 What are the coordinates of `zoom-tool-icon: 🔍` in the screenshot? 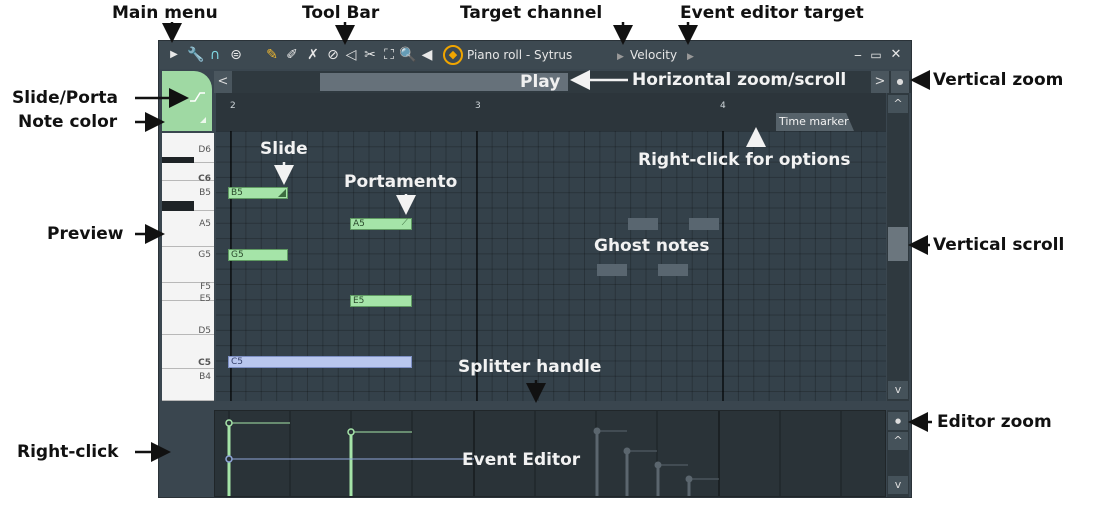 It's located at (408, 55).